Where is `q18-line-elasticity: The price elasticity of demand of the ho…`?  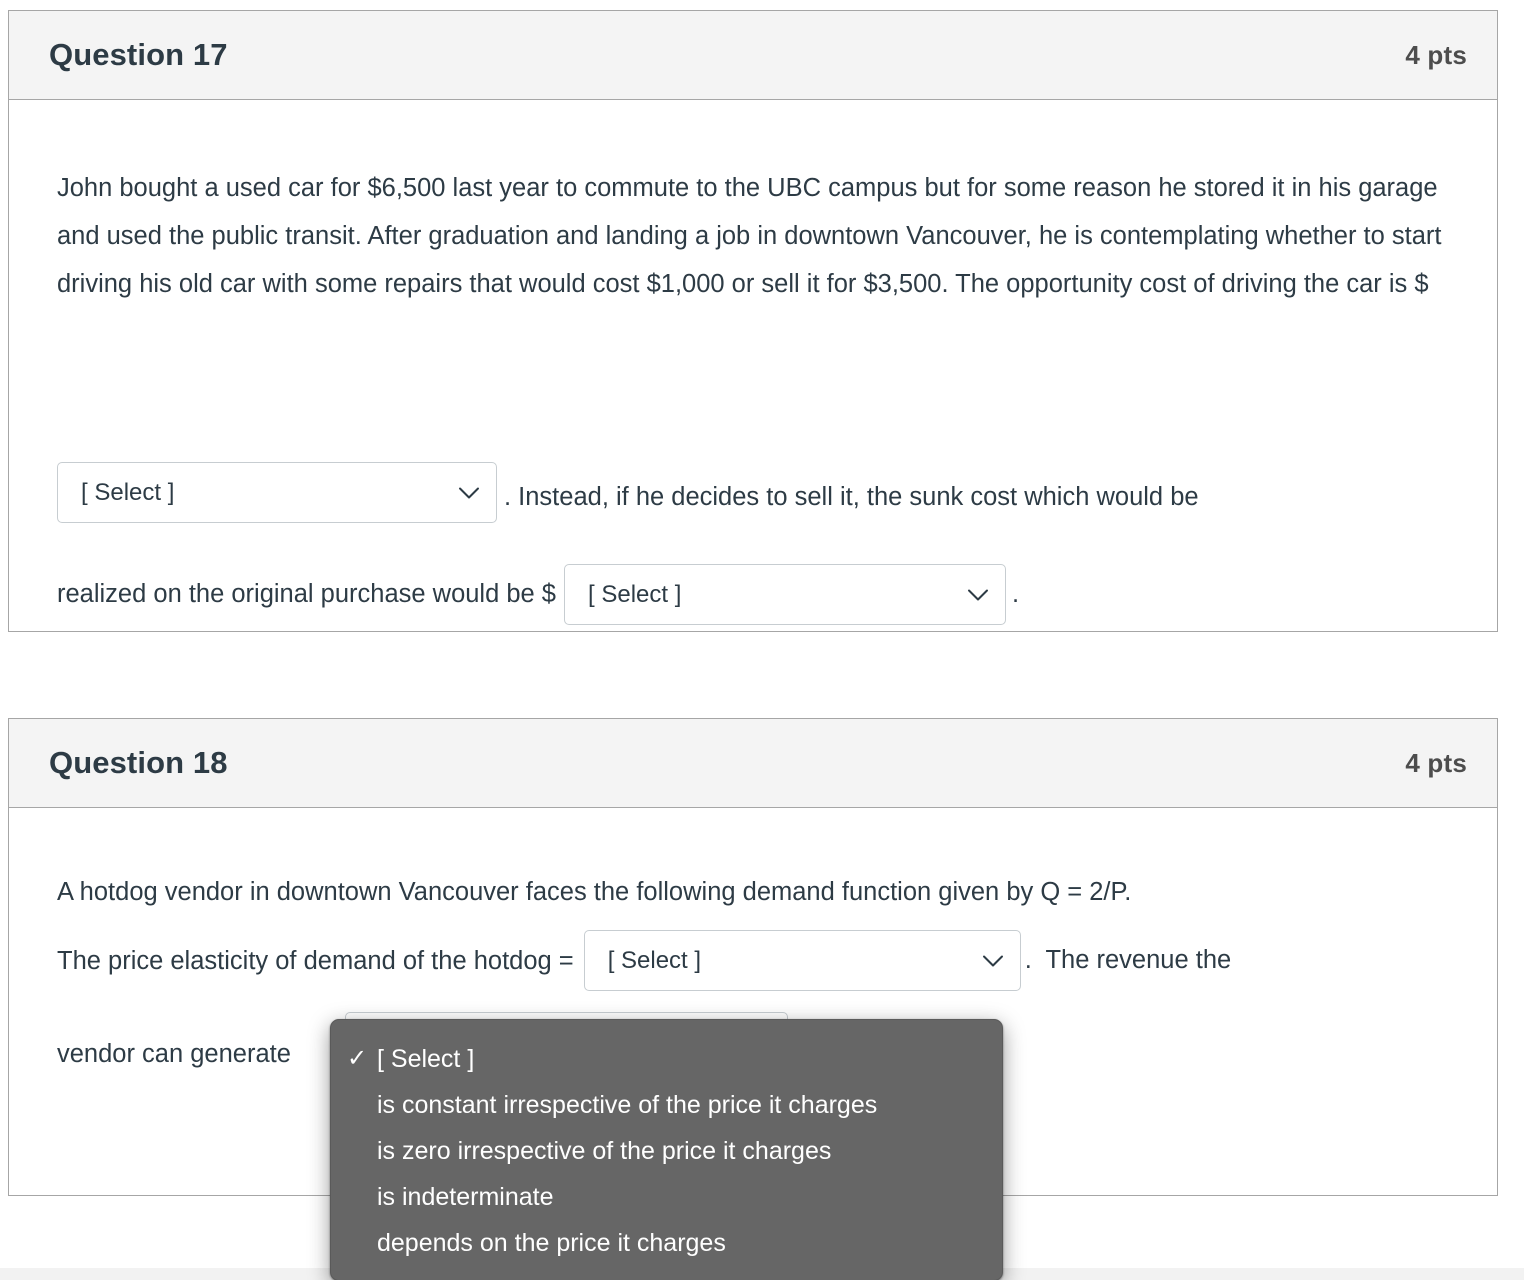
q18-line-elasticity: The price elasticity of demand of the ho… is located at coordinates (644, 960).